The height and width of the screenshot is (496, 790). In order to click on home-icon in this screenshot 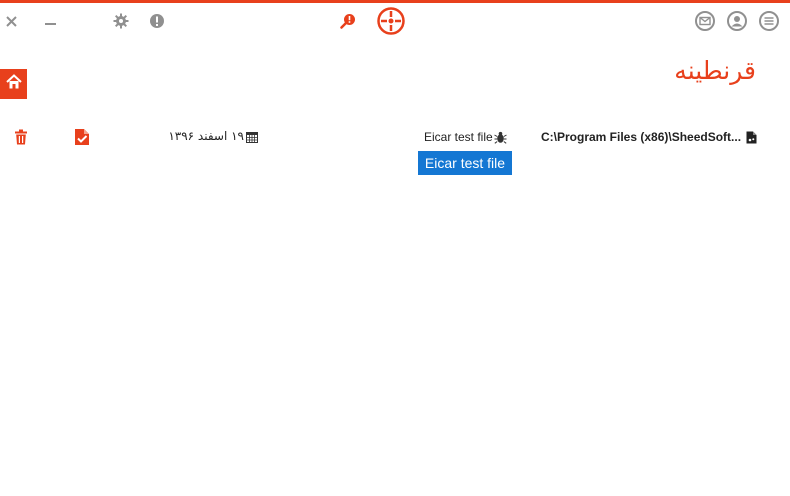, I will do `click(13, 84)`.